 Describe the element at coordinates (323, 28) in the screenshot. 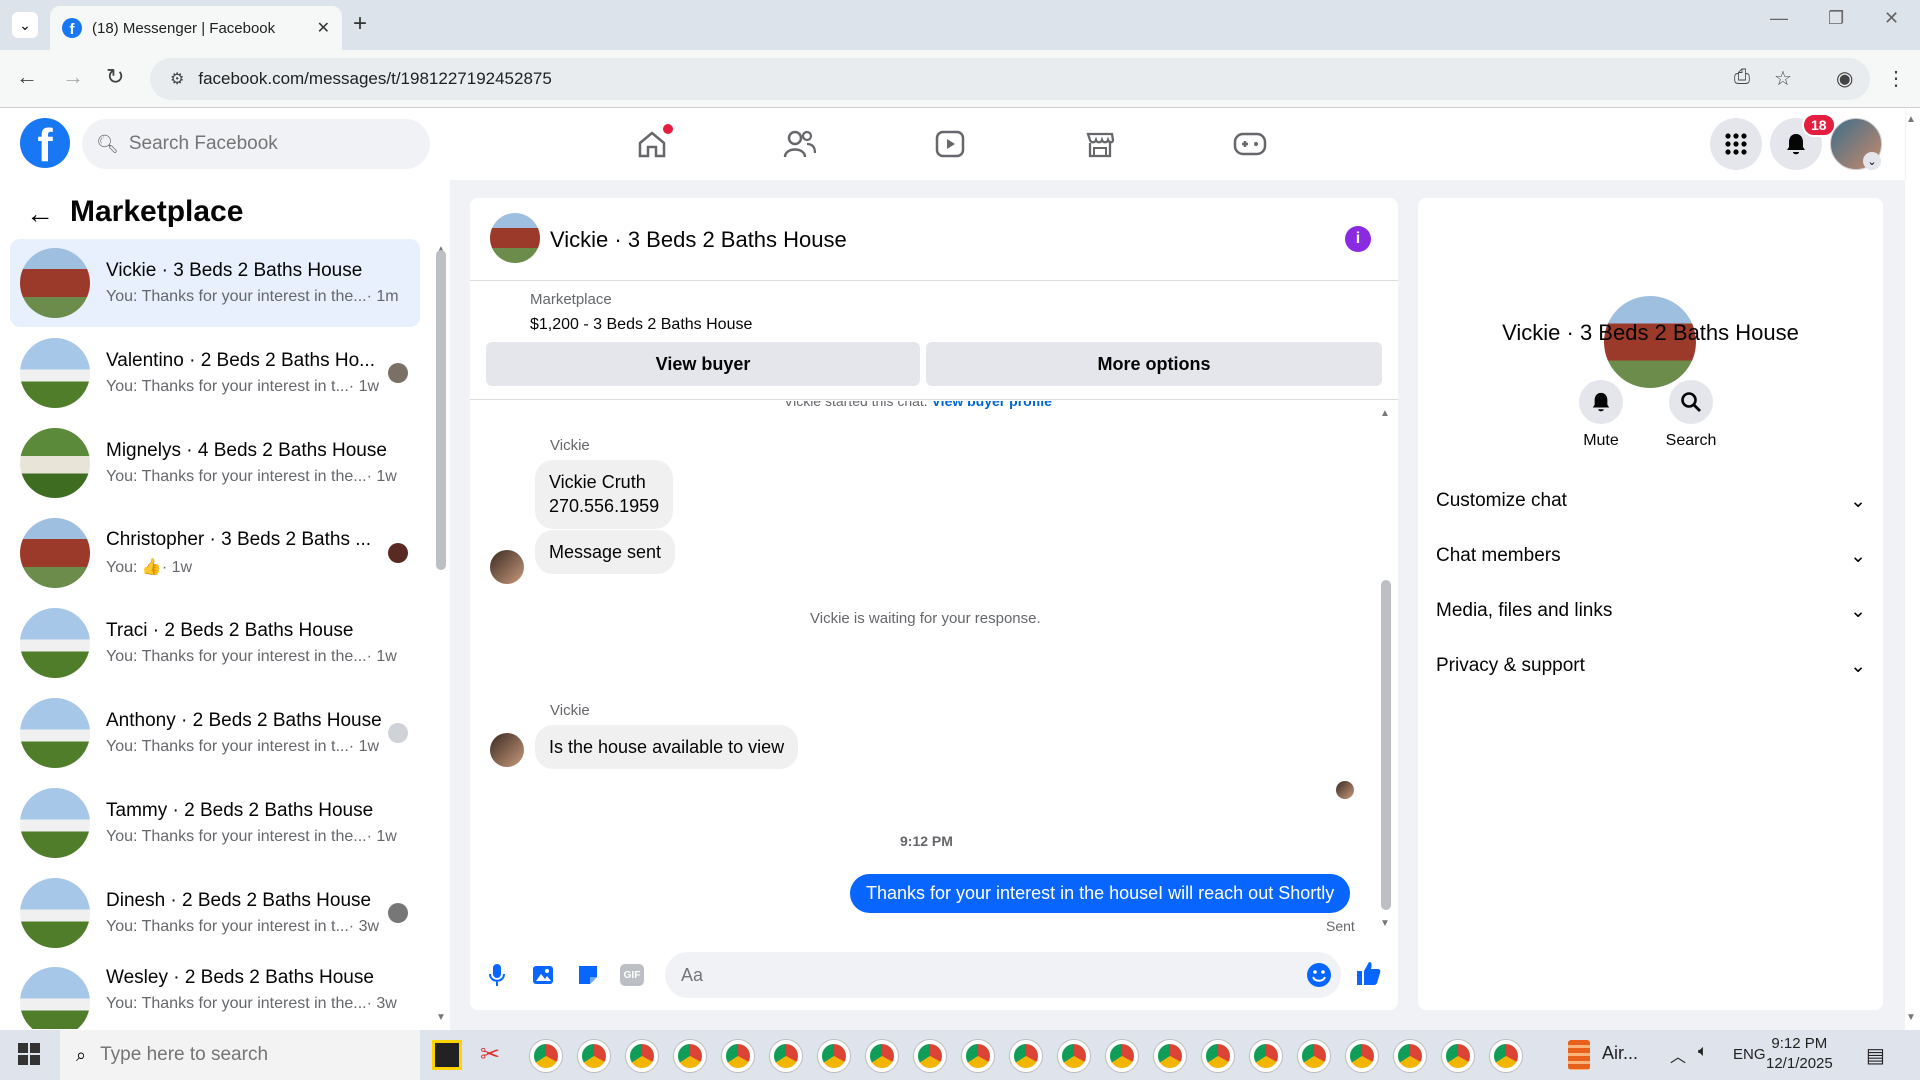

I see `close-tab-icon: ✕` at that location.